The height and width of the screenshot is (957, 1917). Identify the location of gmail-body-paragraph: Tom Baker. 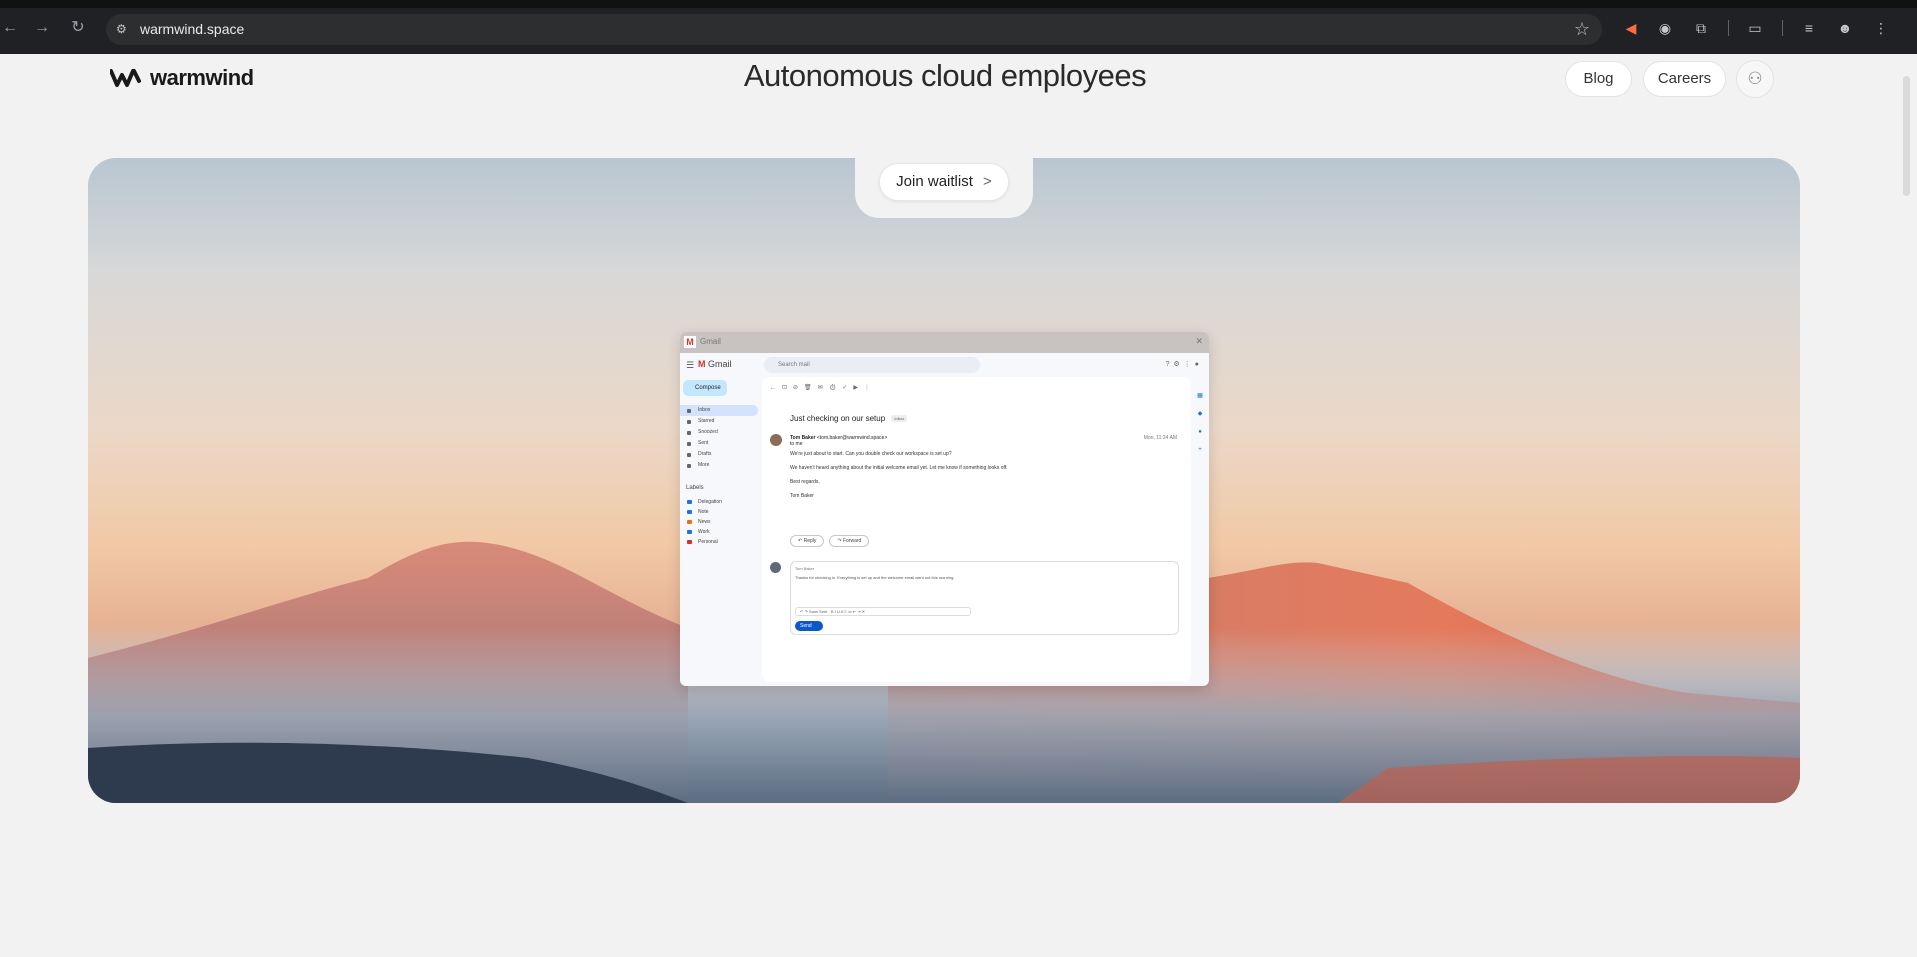
(802, 496).